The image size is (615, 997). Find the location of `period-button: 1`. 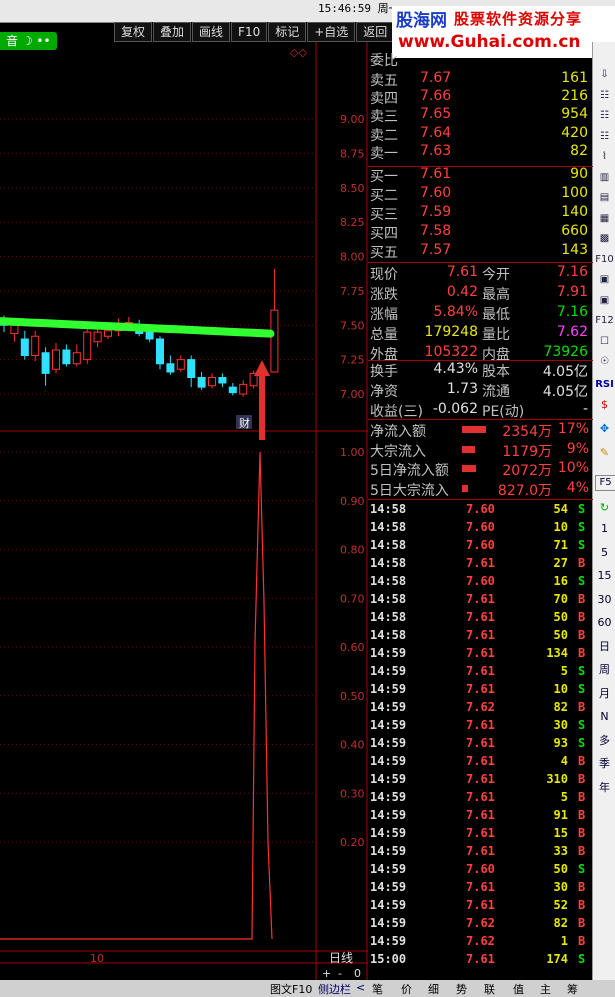

period-button: 1 is located at coordinates (604, 529).